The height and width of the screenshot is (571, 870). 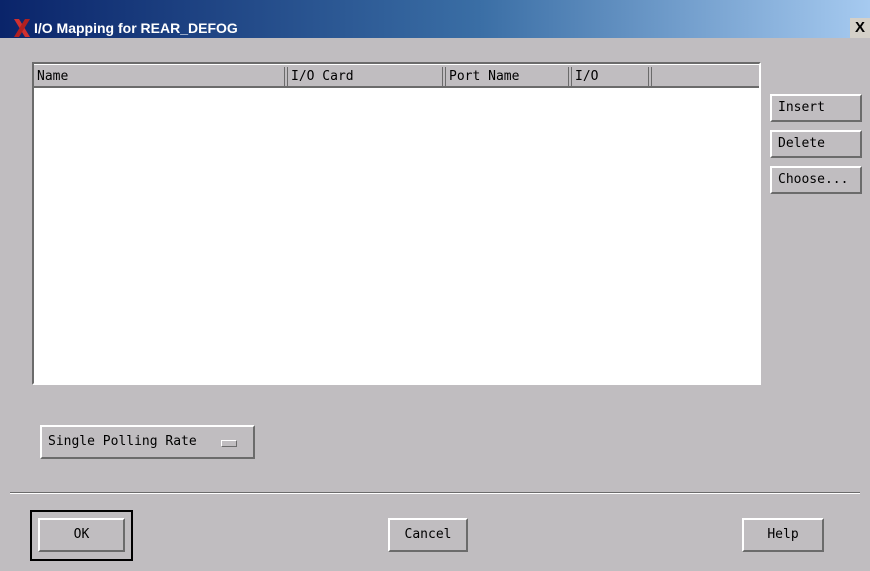 I want to click on polling-rate-dropdown: Single Polling Rate, so click(x=147, y=442).